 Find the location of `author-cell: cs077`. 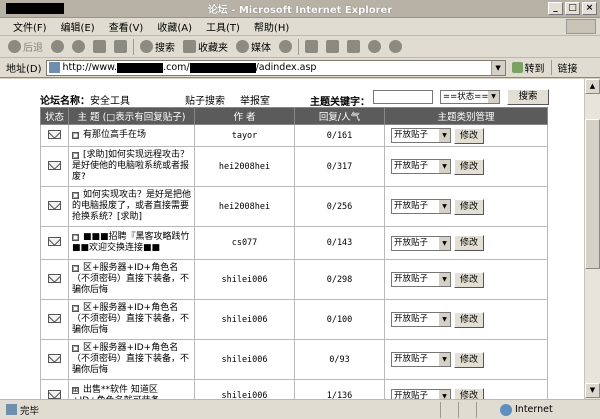

author-cell: cs077 is located at coordinates (244, 243).